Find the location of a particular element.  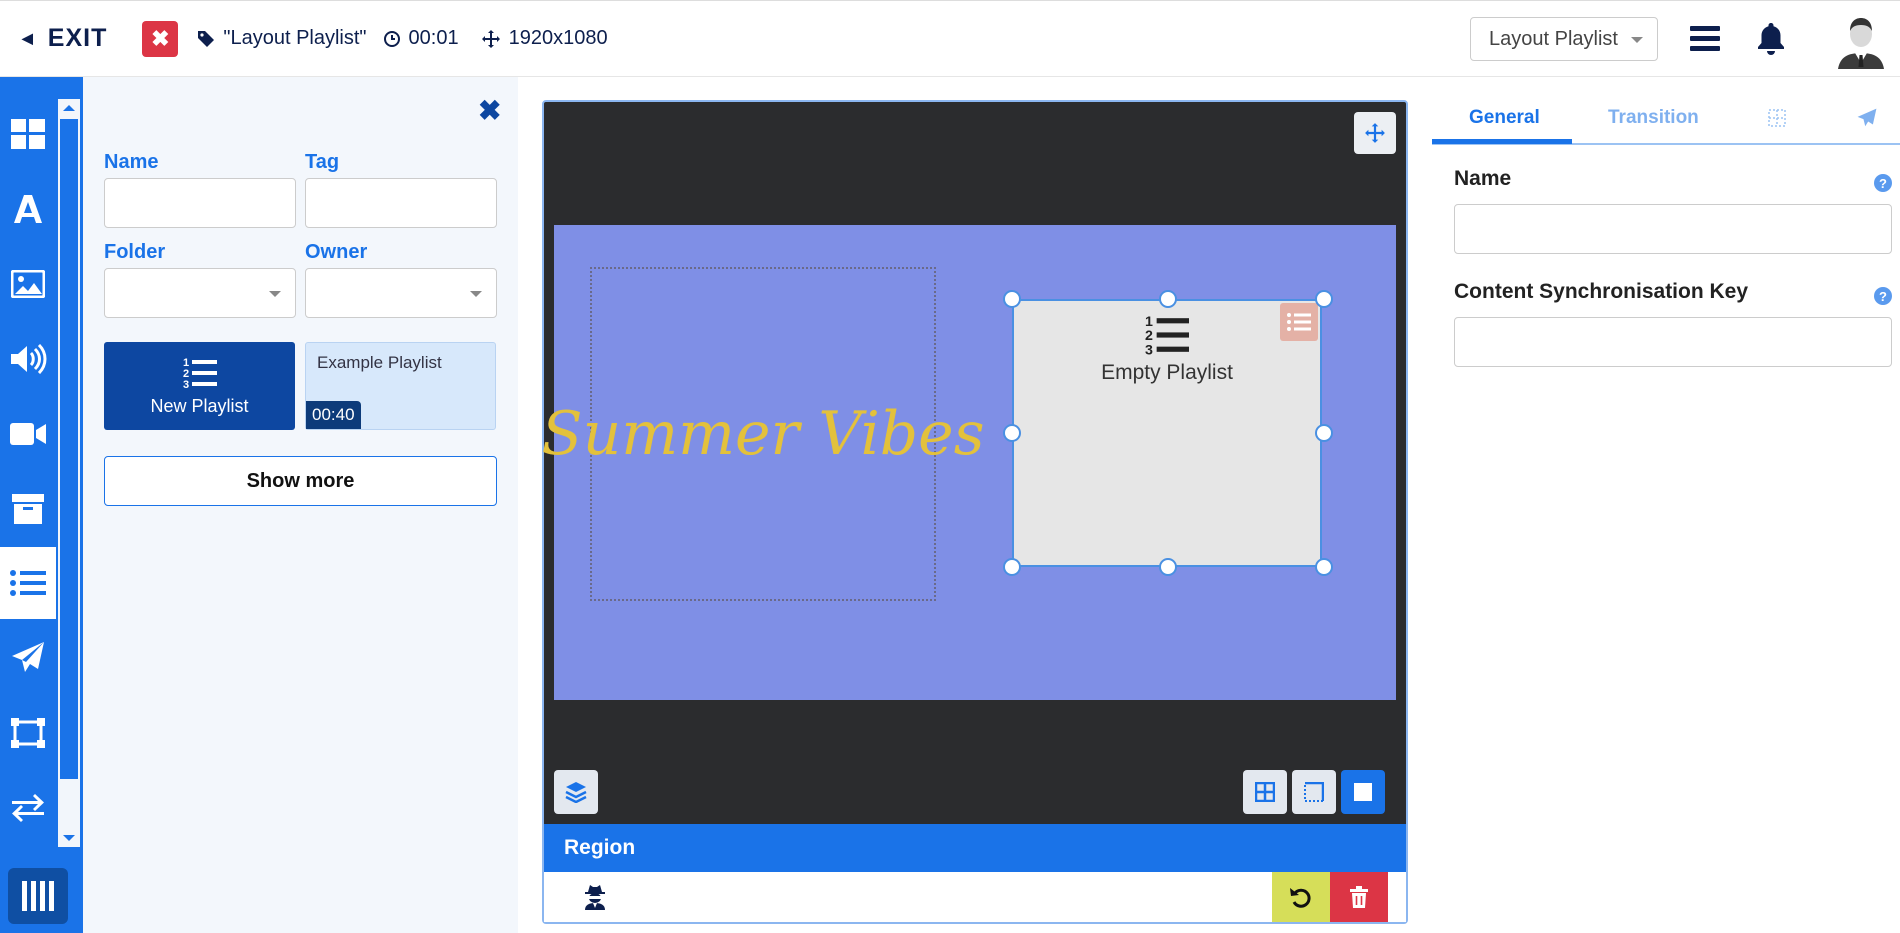

video-tool-button is located at coordinates (28, 434).